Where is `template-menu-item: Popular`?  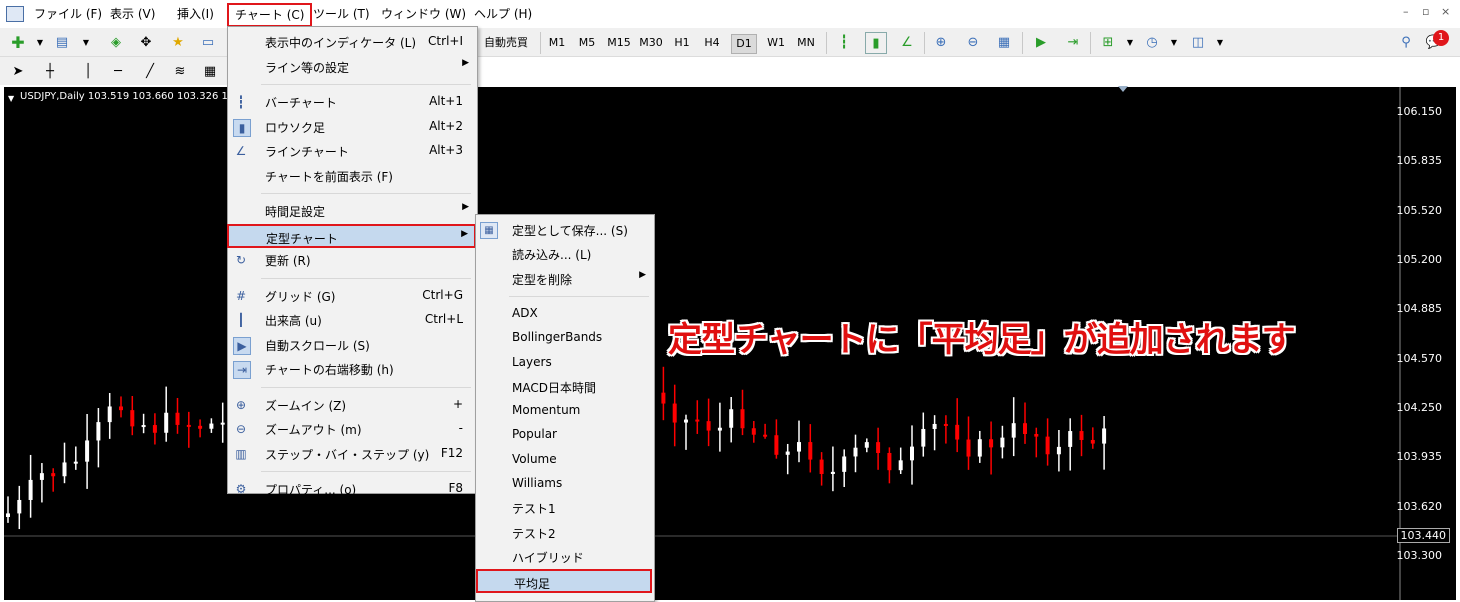 template-menu-item: Popular is located at coordinates (564, 435).